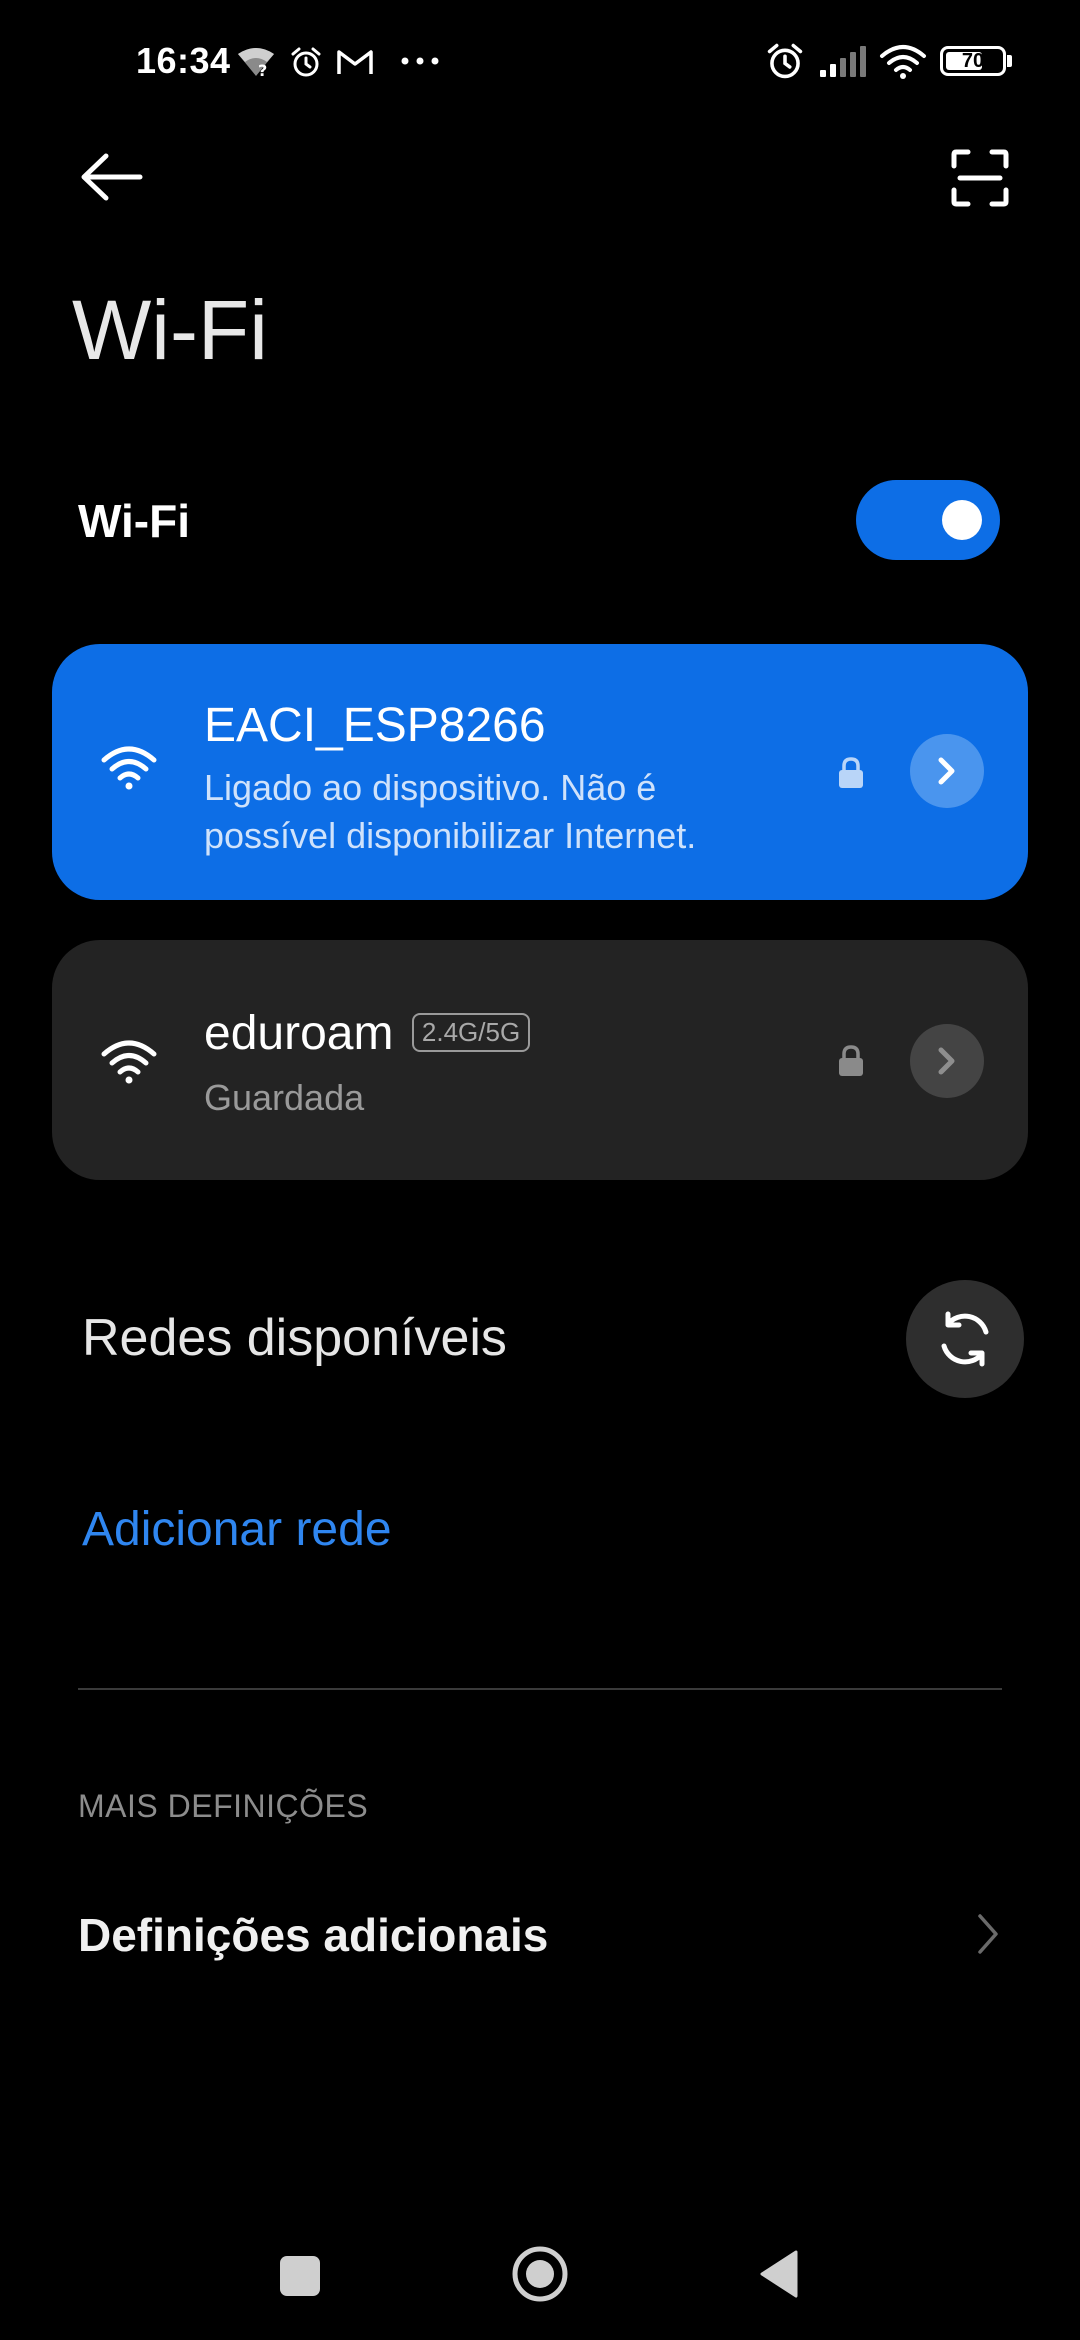 Image resolution: width=1080 pixels, height=2340 pixels. What do you see at coordinates (299, 1033) in the screenshot?
I see `network-name: eduroam` at bounding box center [299, 1033].